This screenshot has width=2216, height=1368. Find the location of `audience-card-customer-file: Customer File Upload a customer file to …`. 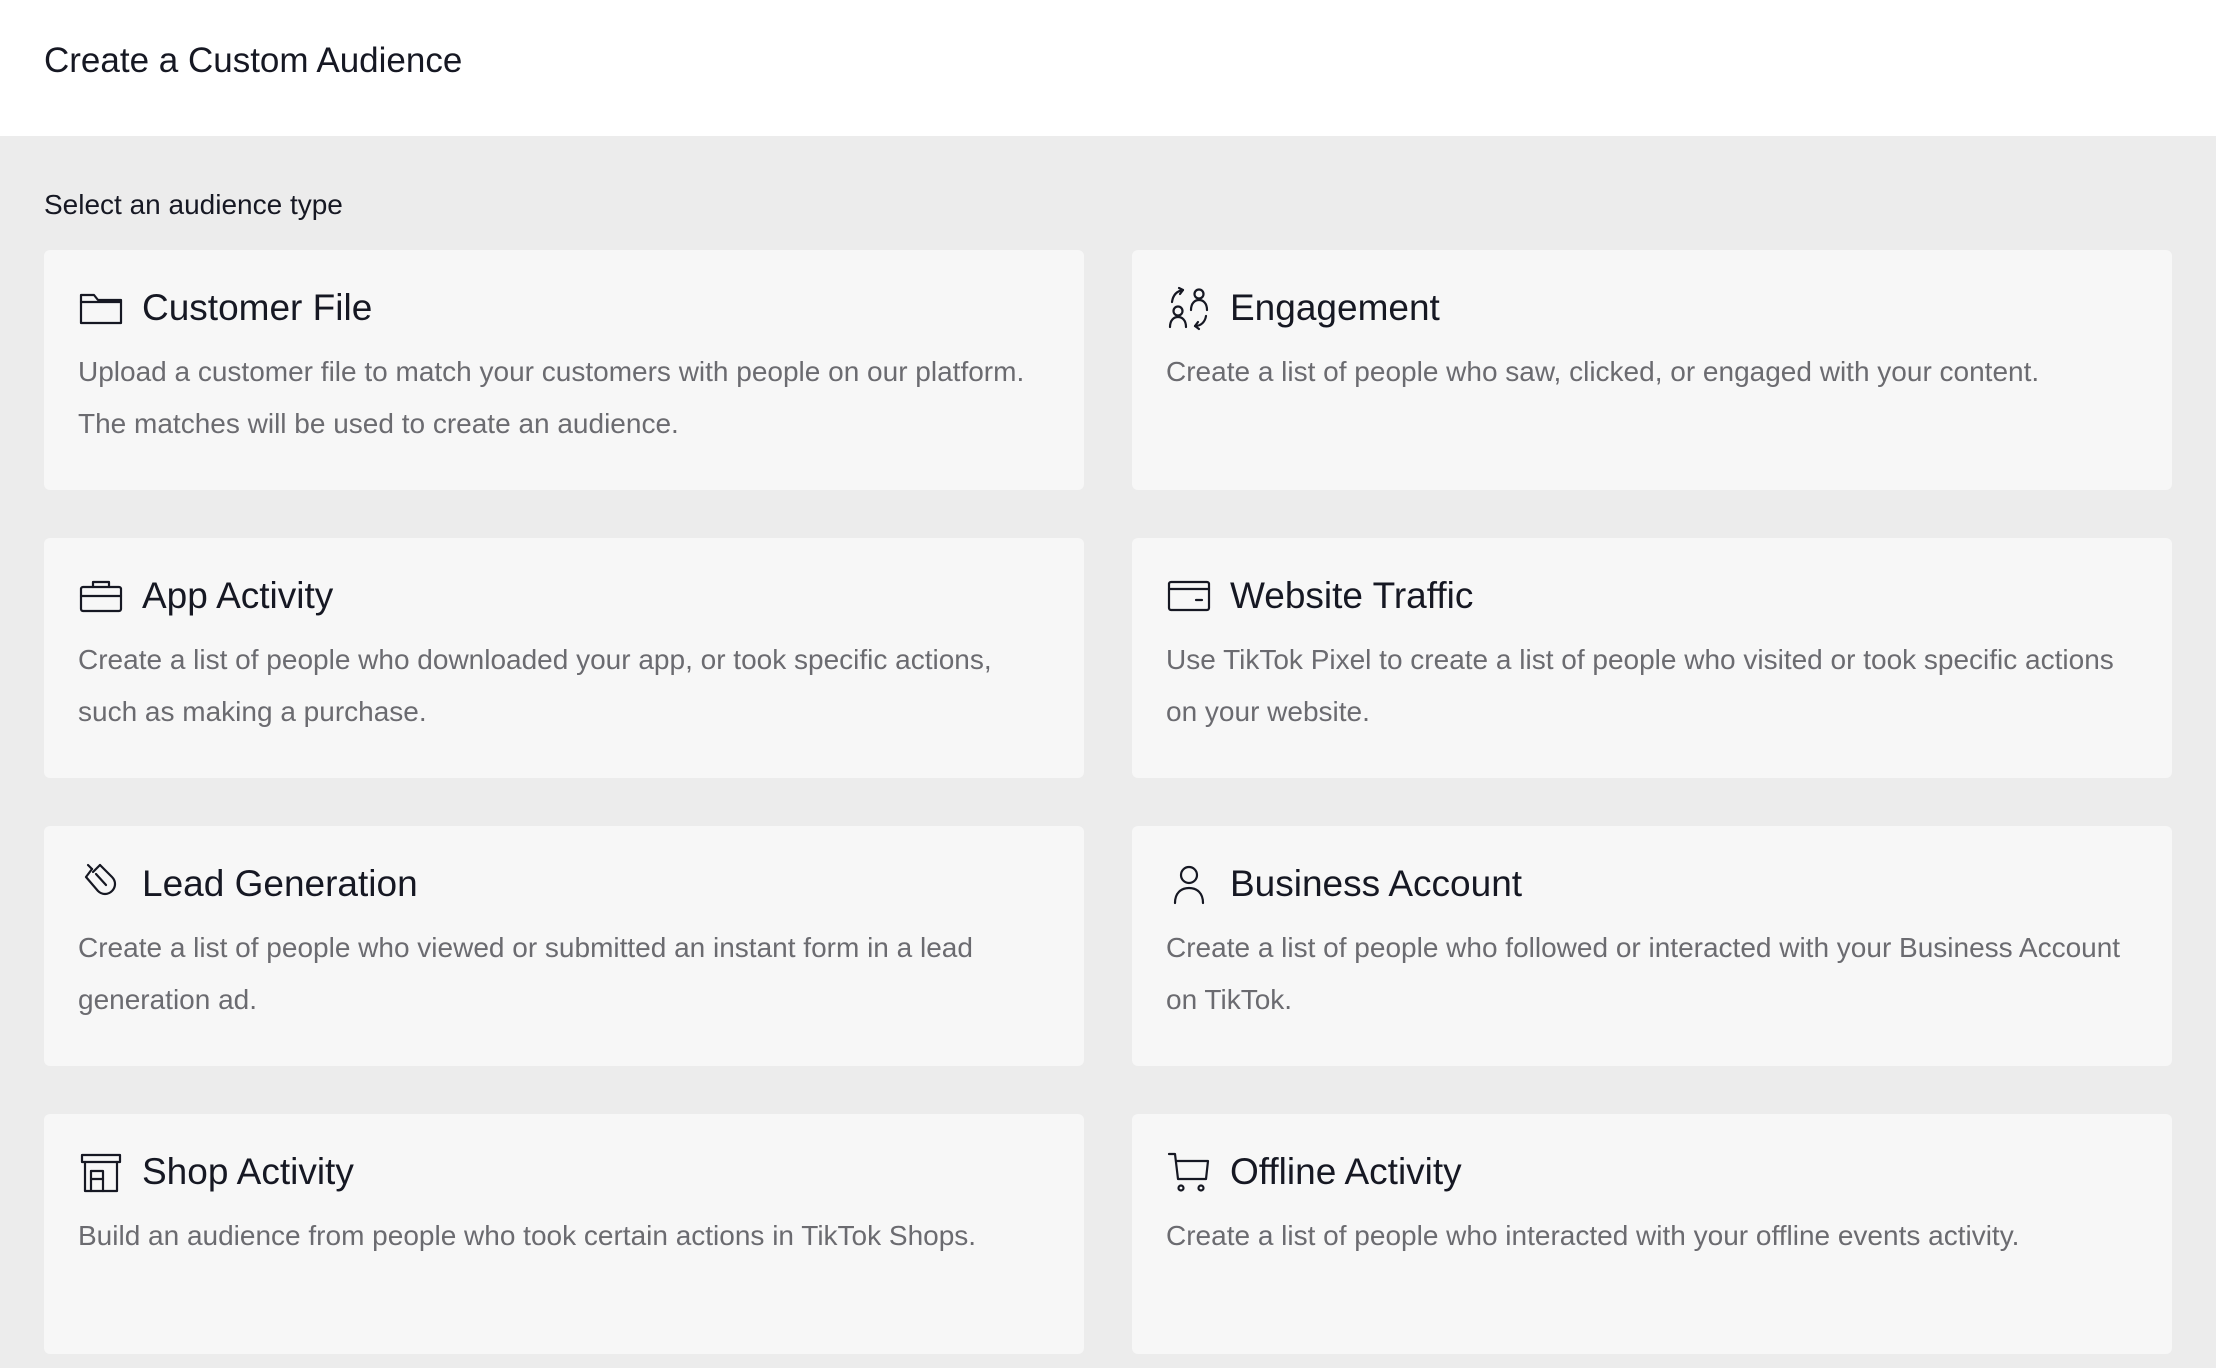

audience-card-customer-file: Customer File Upload a customer file to … is located at coordinates (564, 370).